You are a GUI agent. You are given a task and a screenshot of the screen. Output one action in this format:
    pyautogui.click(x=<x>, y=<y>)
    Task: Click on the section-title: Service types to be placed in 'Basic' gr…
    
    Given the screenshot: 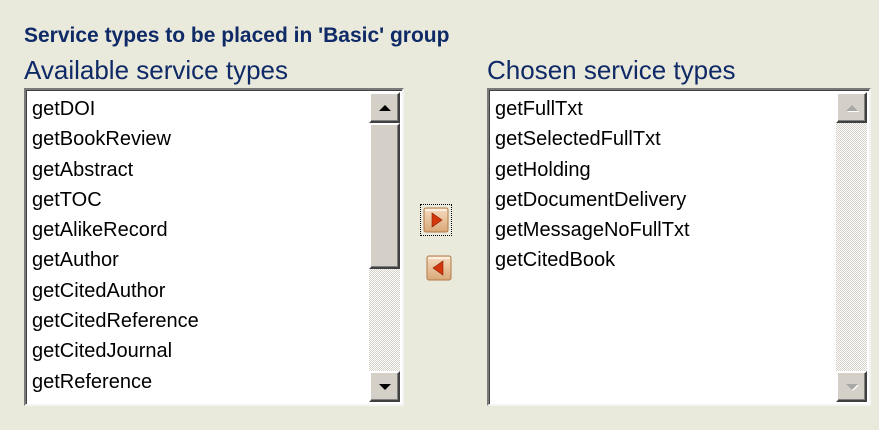 What is the action you would take?
    pyautogui.click(x=237, y=35)
    